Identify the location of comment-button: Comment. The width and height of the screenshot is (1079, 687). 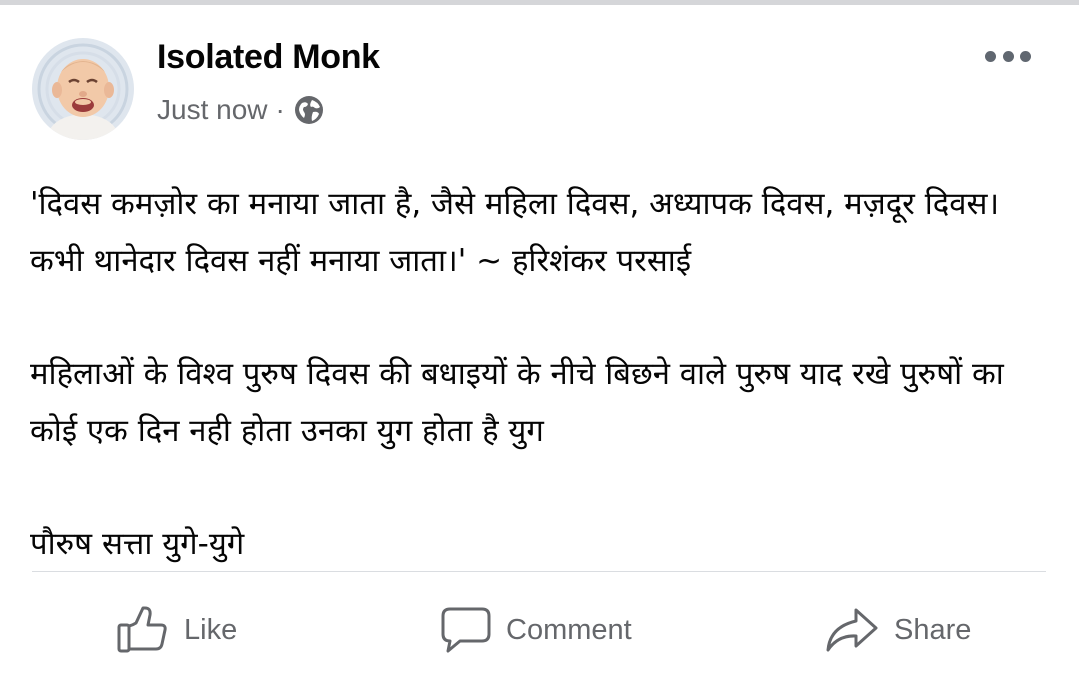
(536, 630).